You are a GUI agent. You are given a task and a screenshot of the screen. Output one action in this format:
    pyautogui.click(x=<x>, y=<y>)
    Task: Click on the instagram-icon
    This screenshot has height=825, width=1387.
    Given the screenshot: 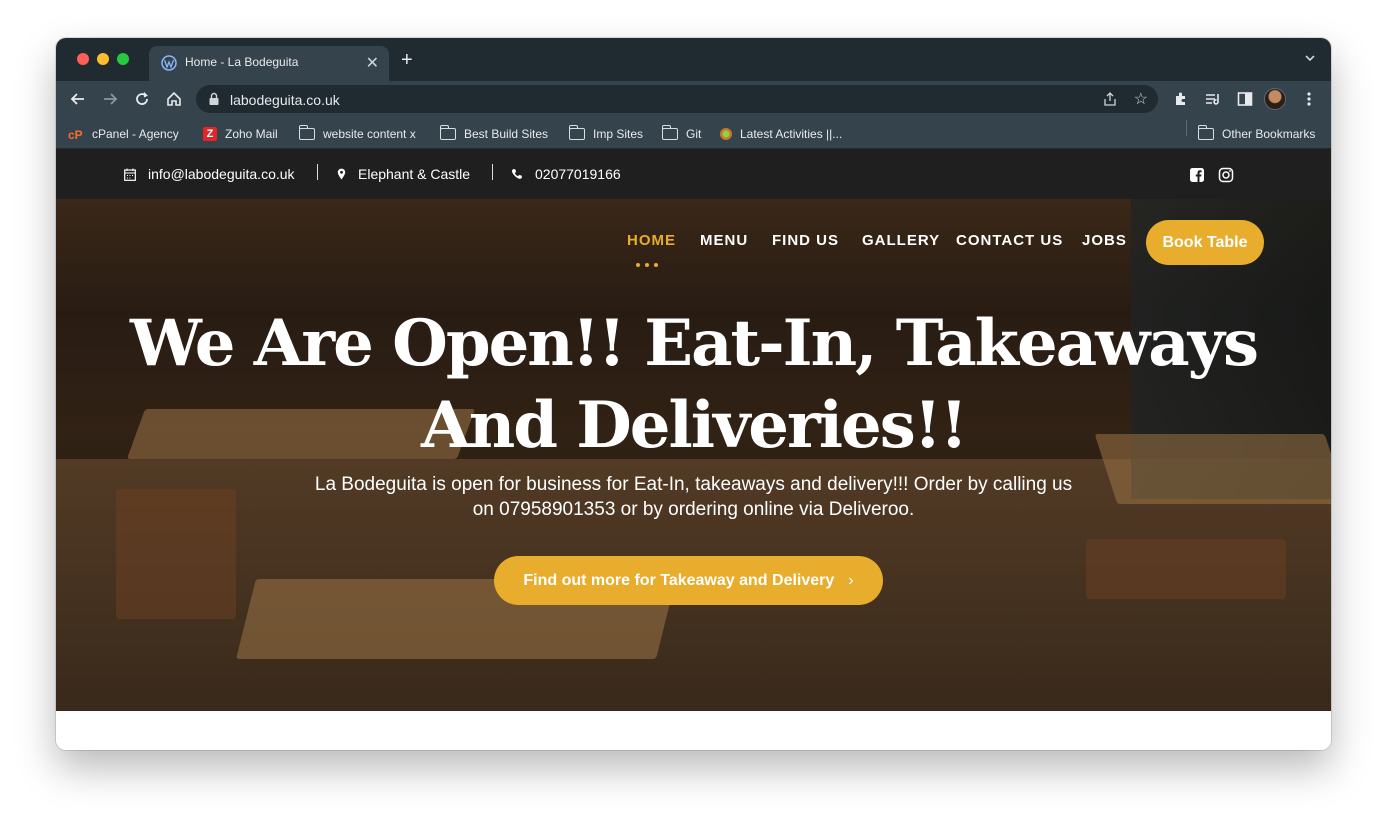 What is the action you would take?
    pyautogui.click(x=1226, y=175)
    